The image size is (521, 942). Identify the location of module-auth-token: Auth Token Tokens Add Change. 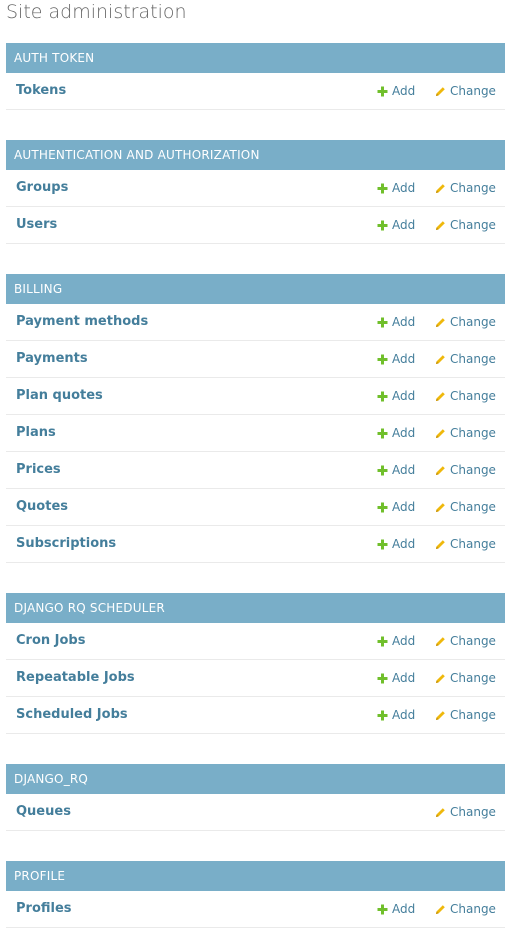
(255, 76).